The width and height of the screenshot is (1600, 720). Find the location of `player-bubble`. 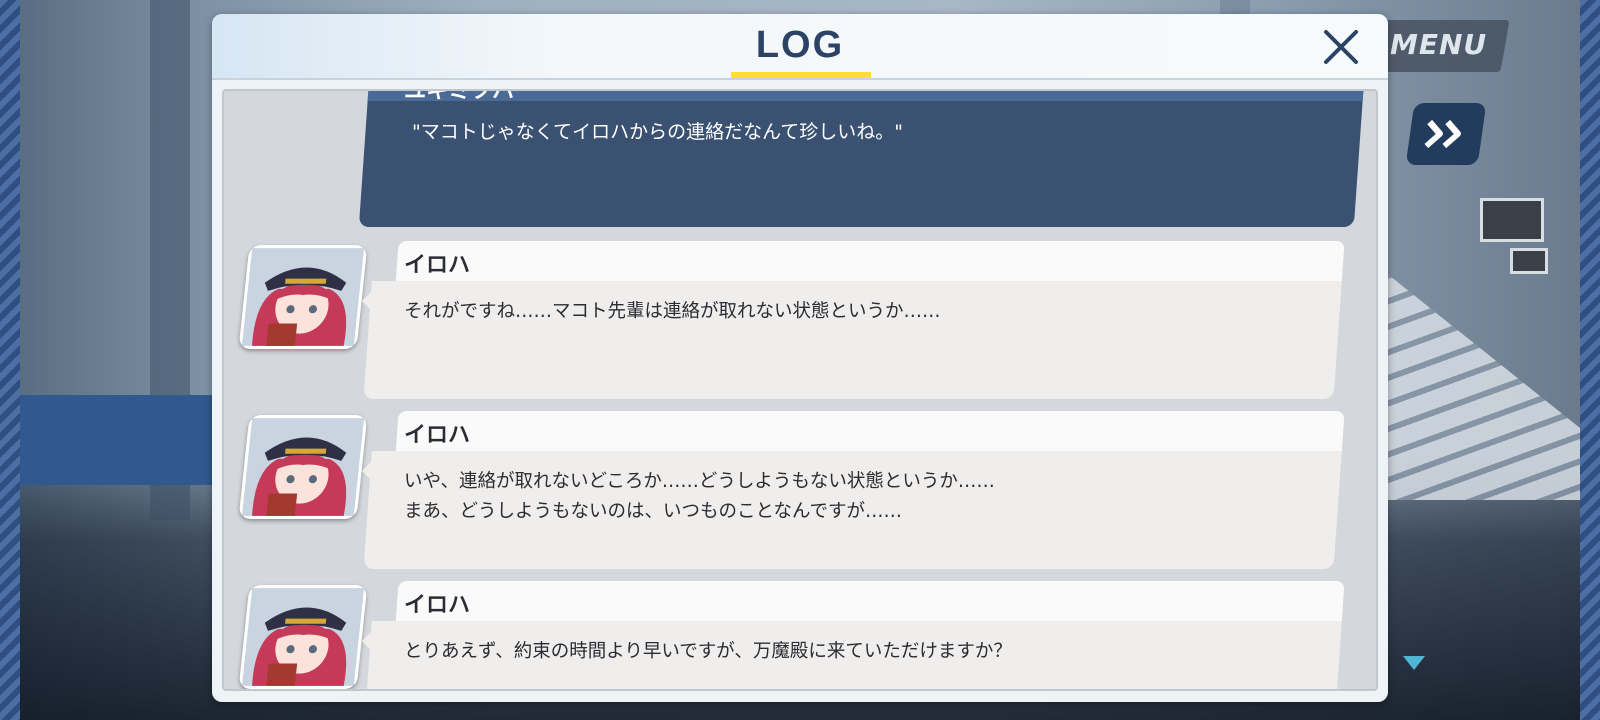

player-bubble is located at coordinates (861, 159).